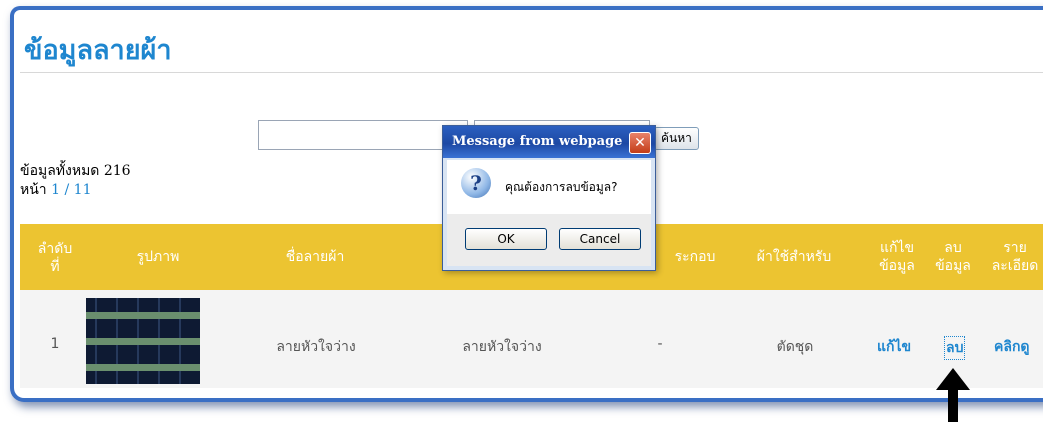 This screenshot has height=422, width=1043. I want to click on page-current: 1, so click(55, 190).